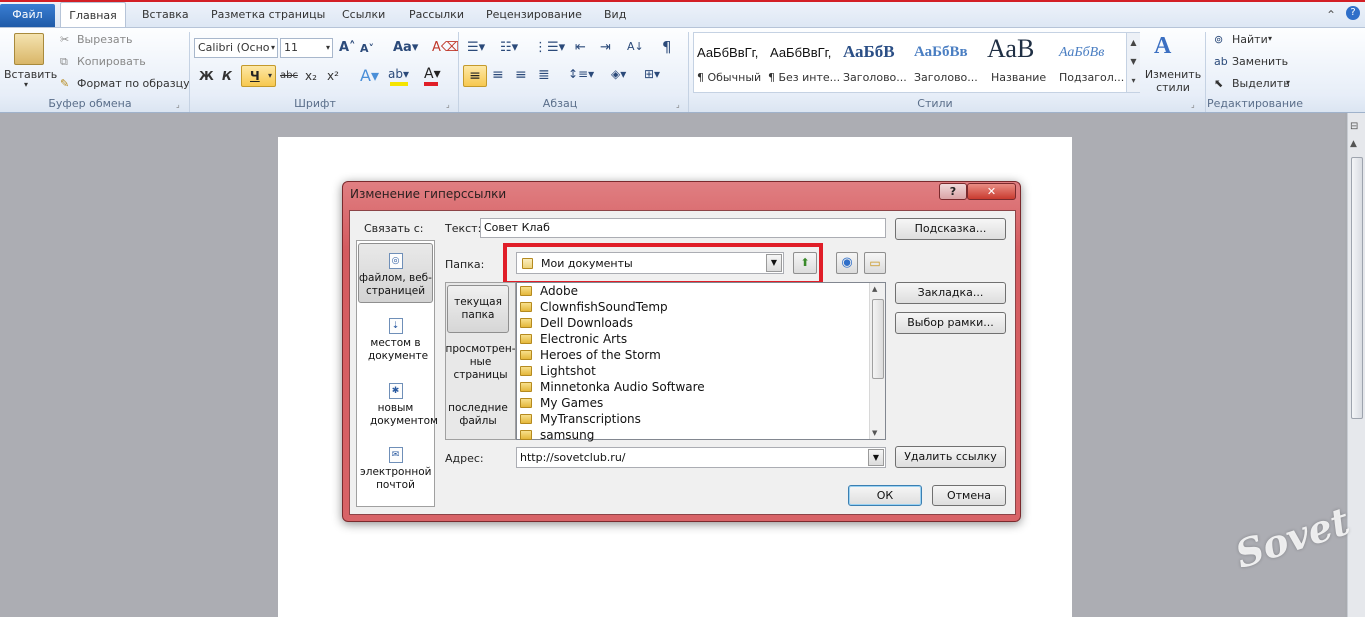 The height and width of the screenshot is (617, 1365). I want to click on underline-button: Ч ▾, so click(258, 76).